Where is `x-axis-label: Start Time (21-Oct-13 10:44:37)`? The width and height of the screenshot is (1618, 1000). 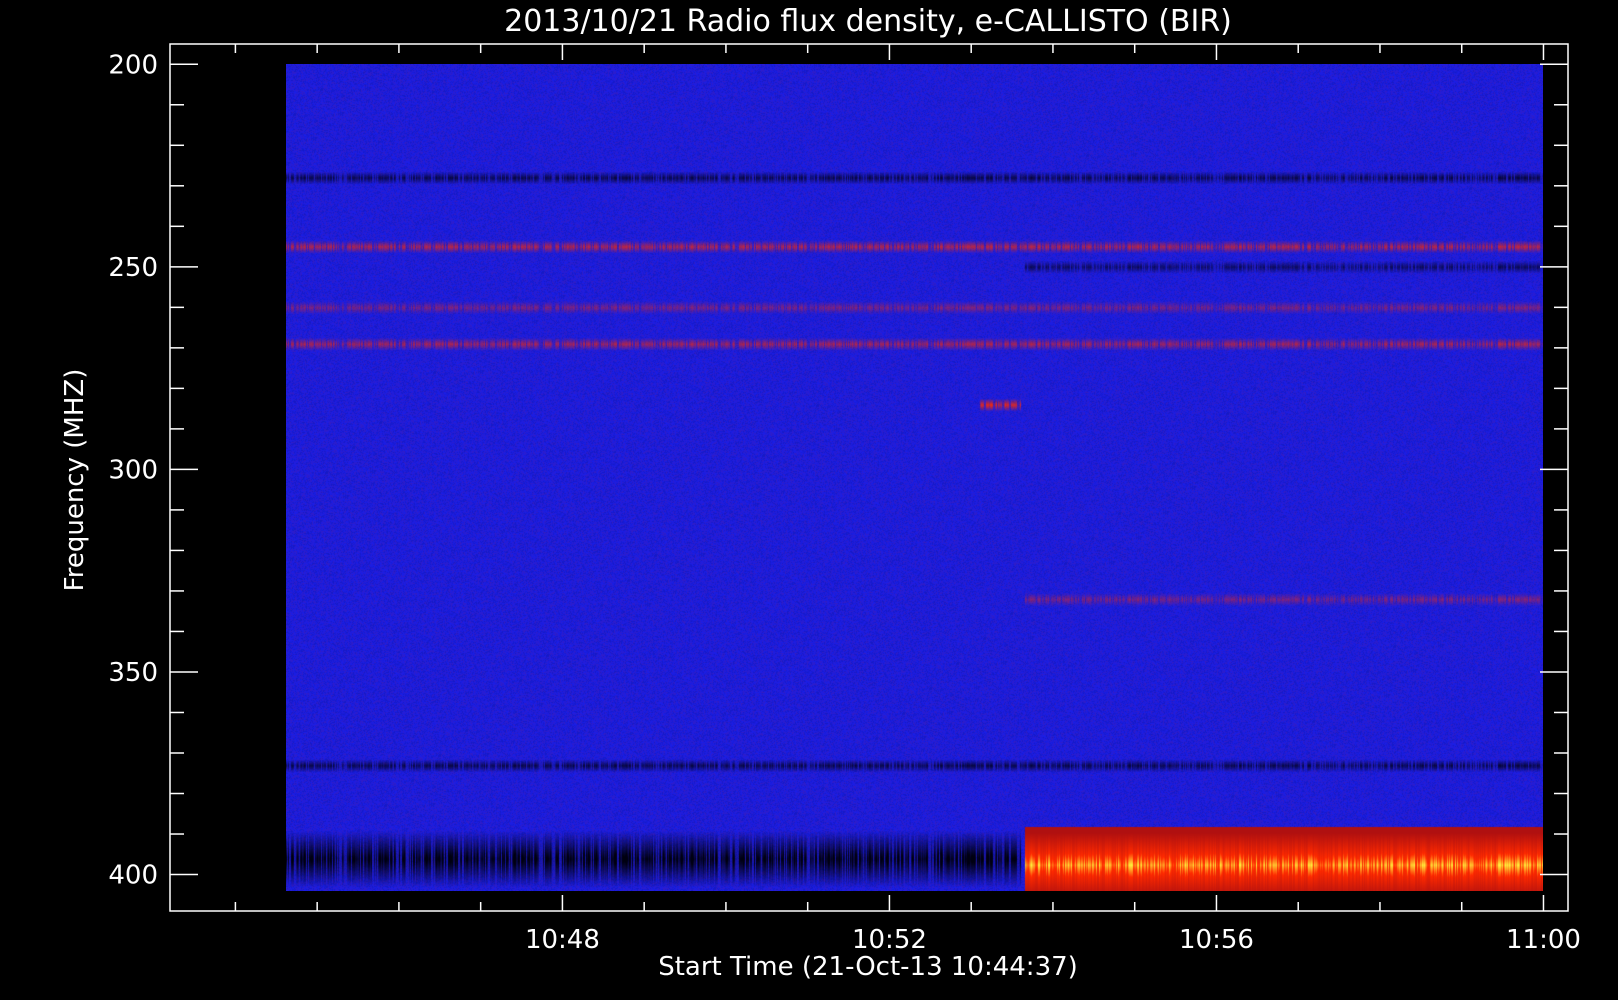 x-axis-label: Start Time (21-Oct-13 10:44:37) is located at coordinates (868, 967).